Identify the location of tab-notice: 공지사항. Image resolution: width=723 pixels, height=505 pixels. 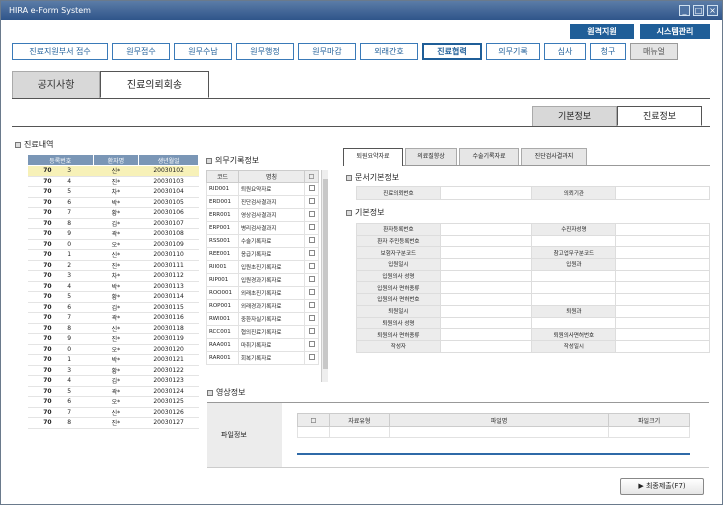
(56, 84).